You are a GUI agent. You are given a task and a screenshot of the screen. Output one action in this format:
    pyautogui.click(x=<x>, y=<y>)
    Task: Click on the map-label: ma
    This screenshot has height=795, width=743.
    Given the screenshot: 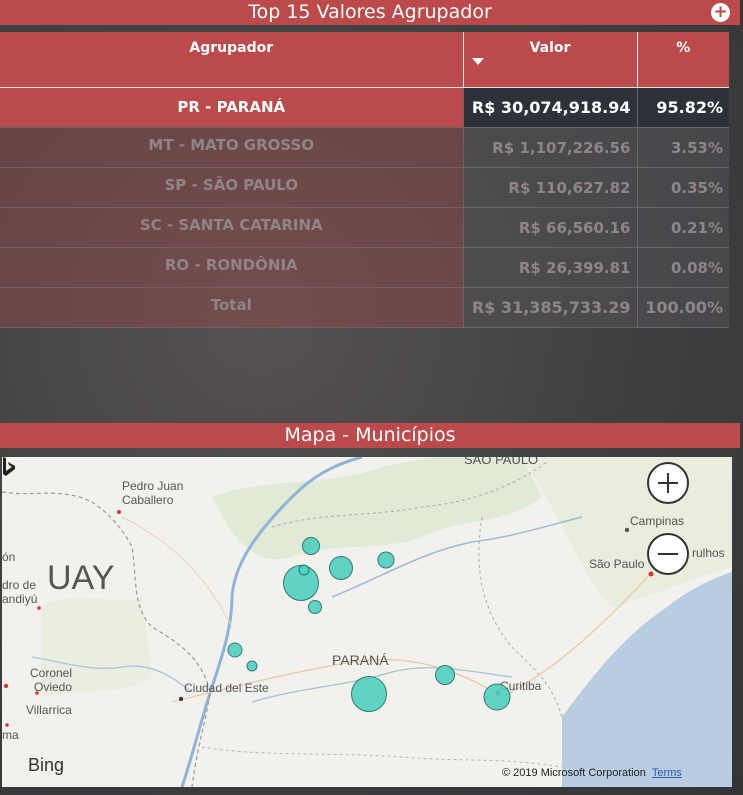 What is the action you would take?
    pyautogui.click(x=10, y=735)
    